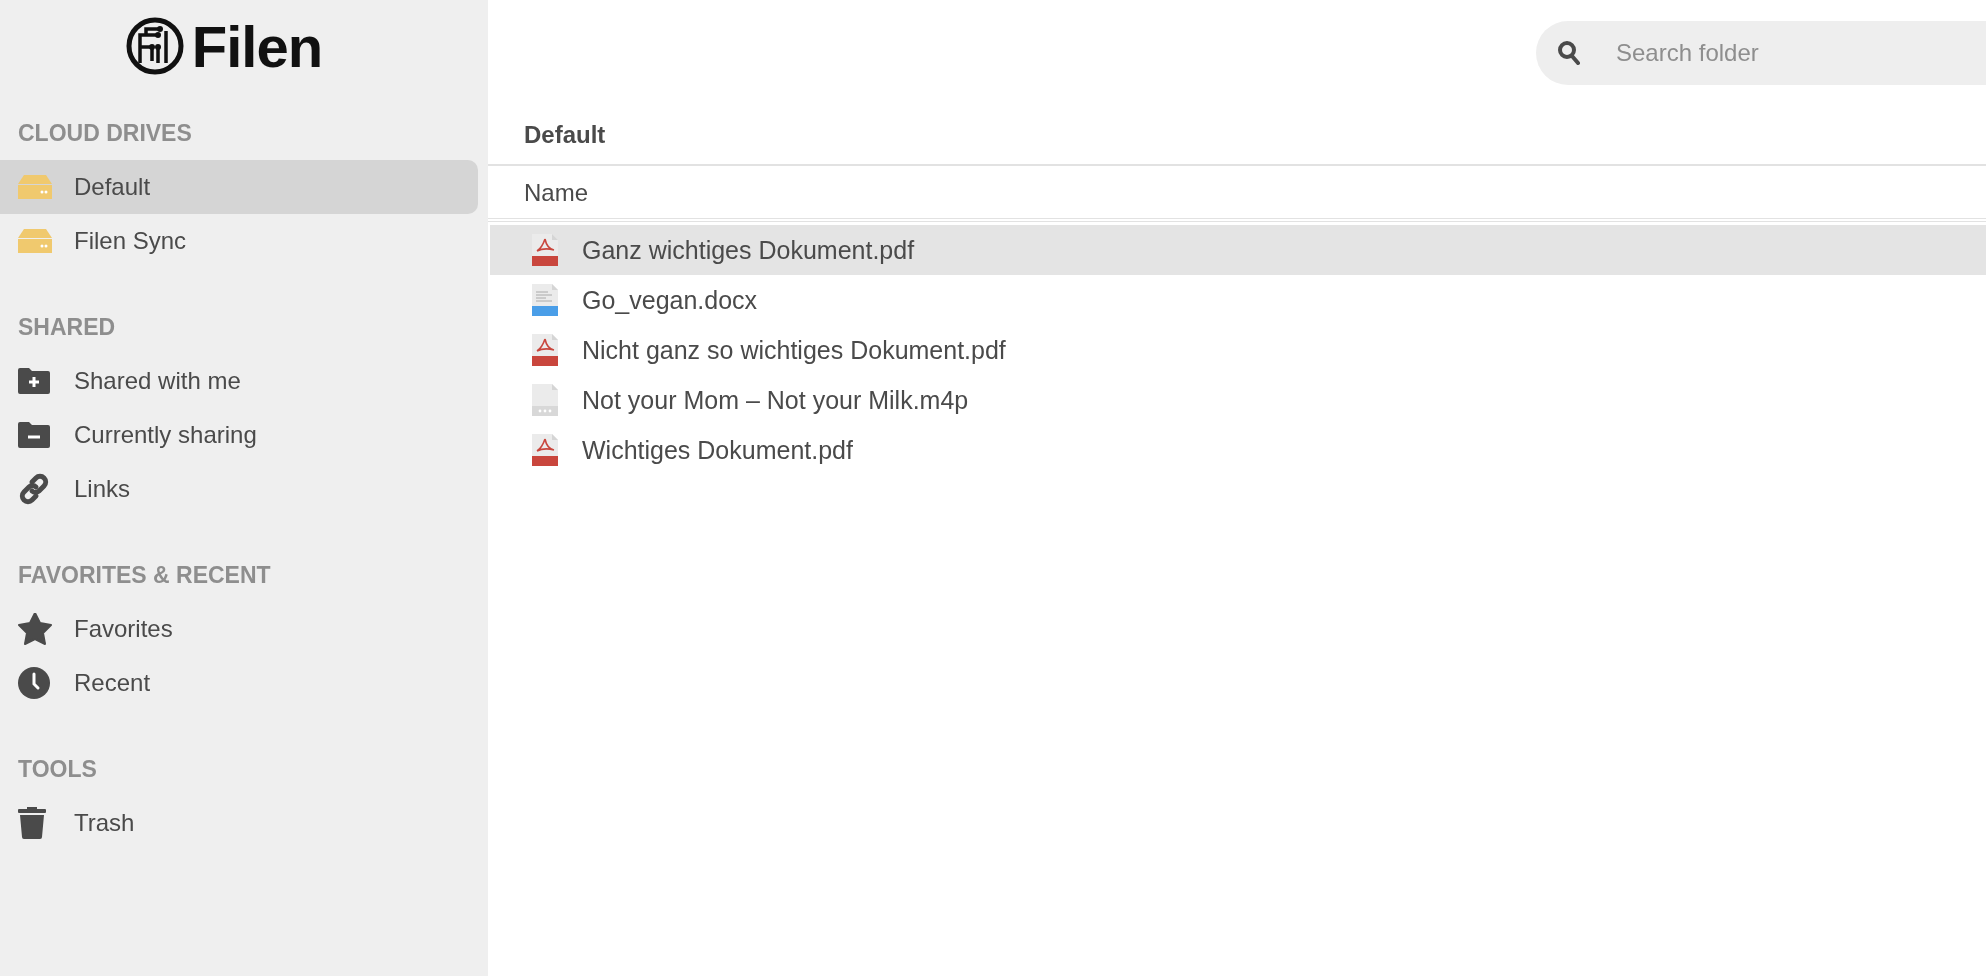 This screenshot has height=976, width=1986. Describe the element at coordinates (34, 489) in the screenshot. I see `link-icon` at that location.